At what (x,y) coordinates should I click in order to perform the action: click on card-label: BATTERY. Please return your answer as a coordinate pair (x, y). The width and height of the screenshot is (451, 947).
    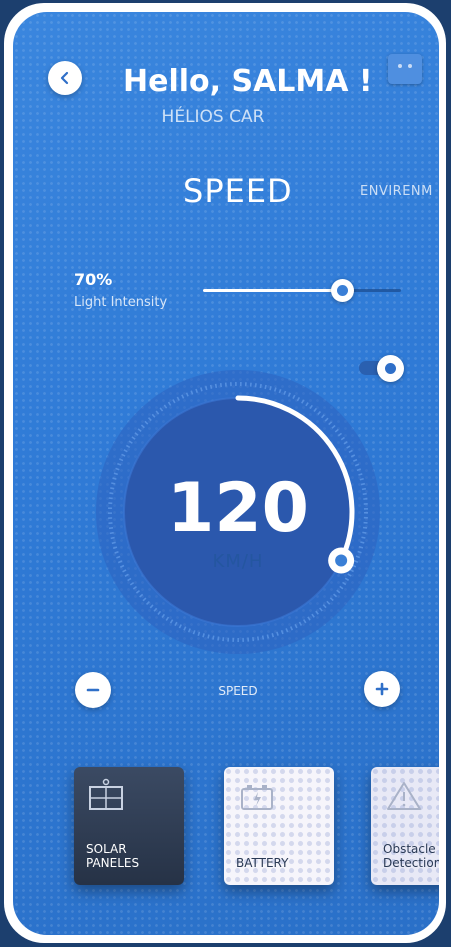
    Looking at the image, I should click on (262, 863).